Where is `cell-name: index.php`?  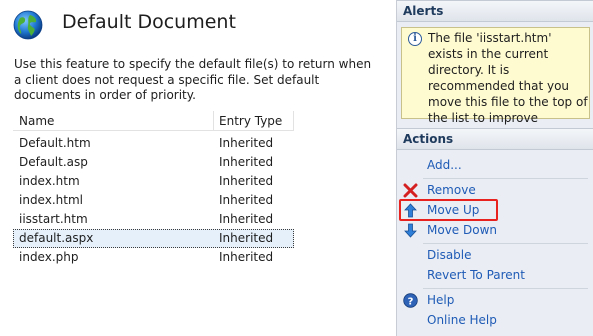
cell-name: index.php is located at coordinates (49, 257).